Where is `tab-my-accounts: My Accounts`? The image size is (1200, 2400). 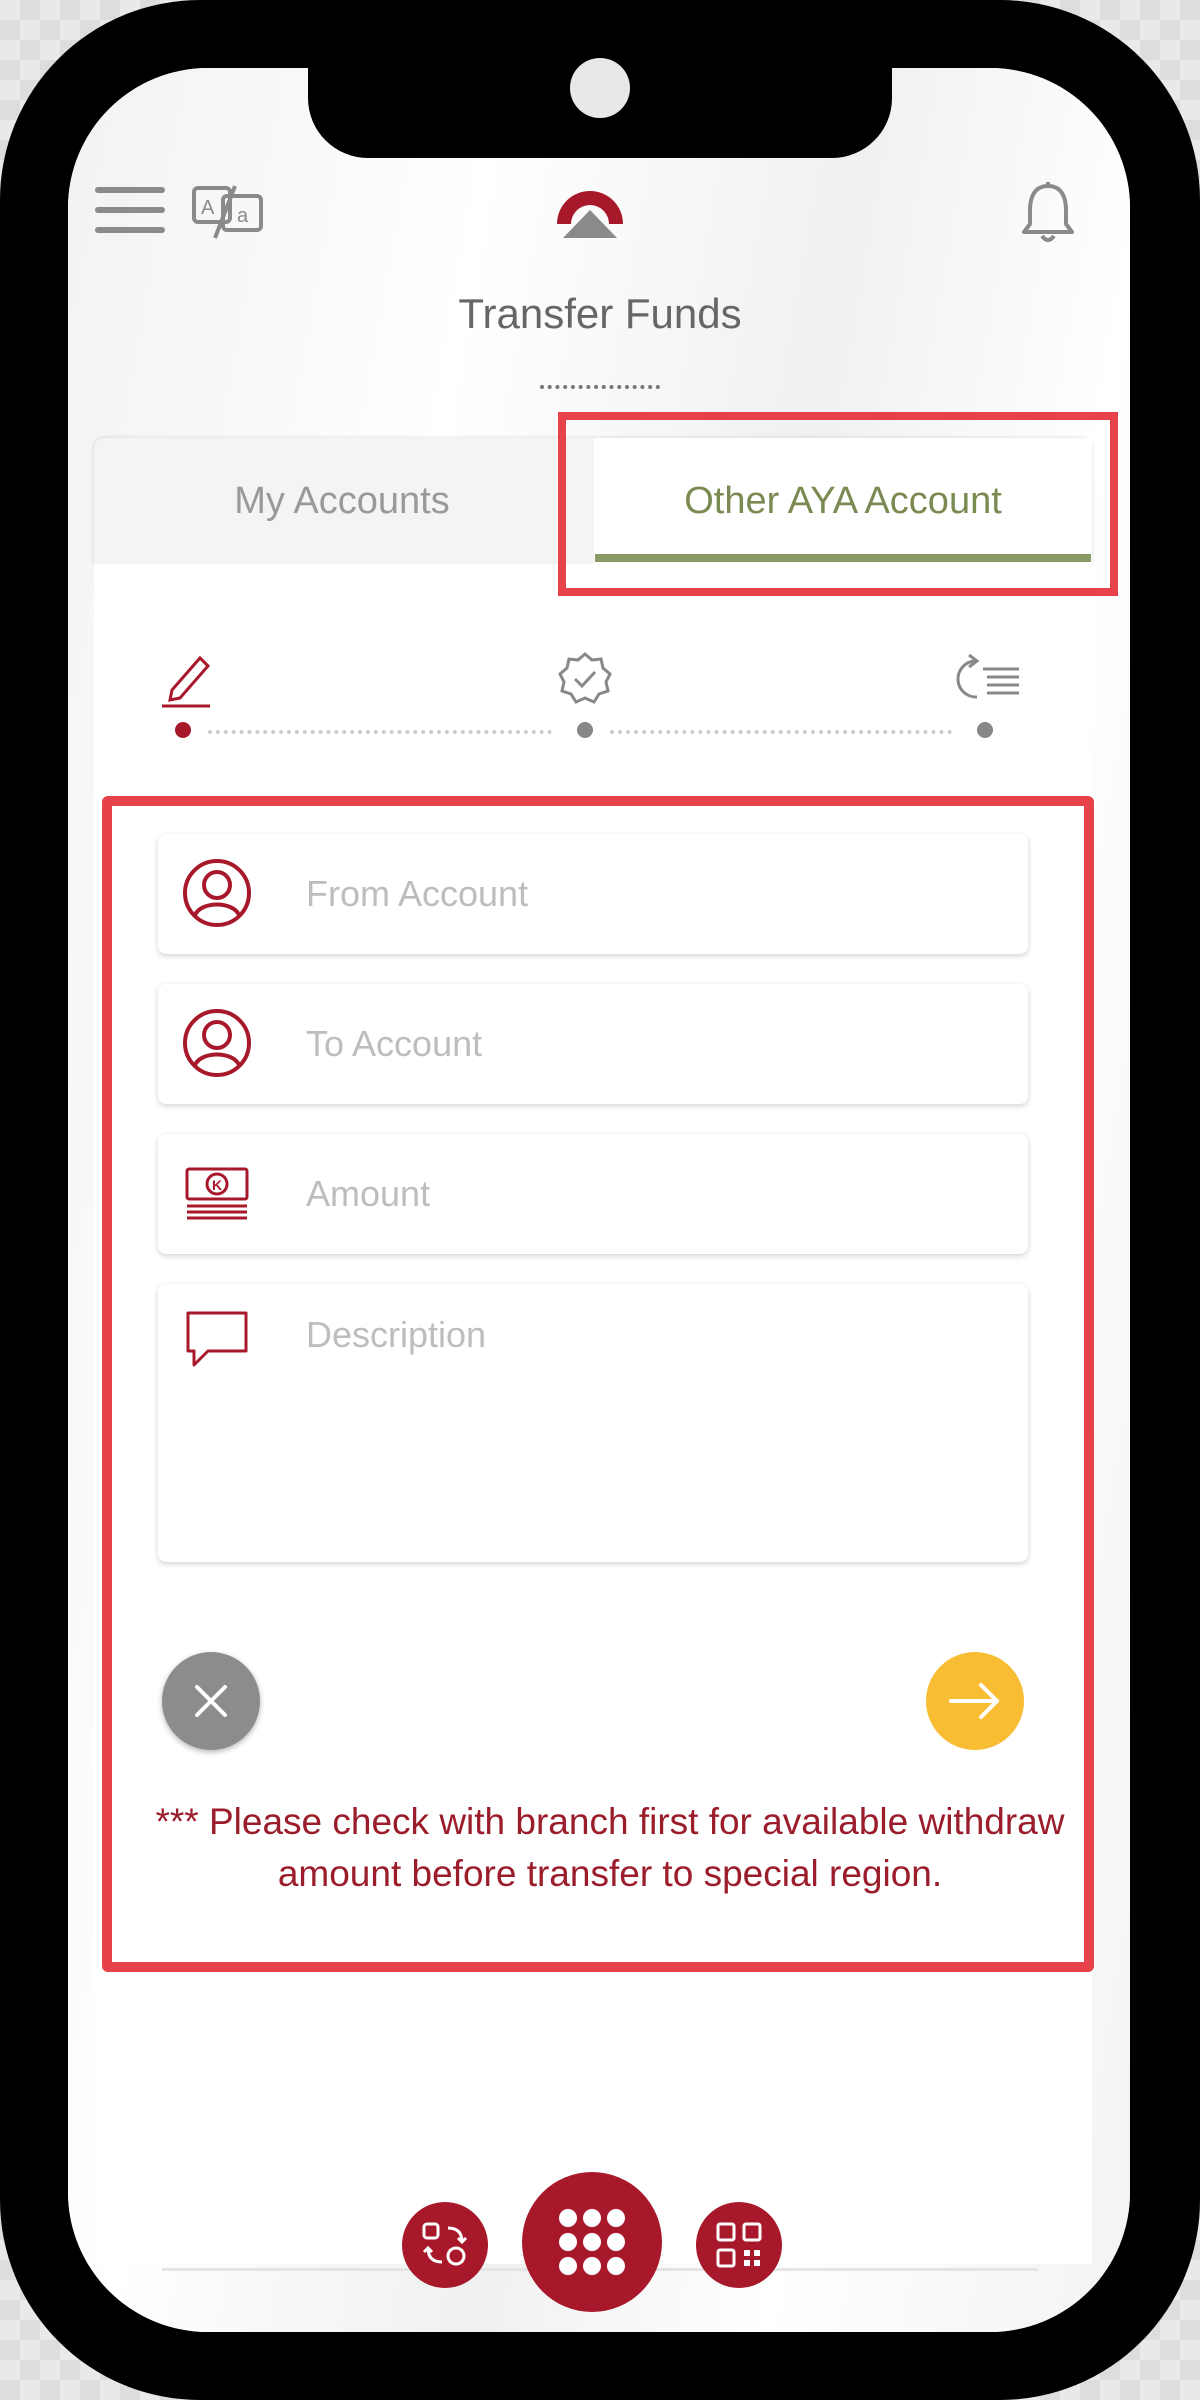
tab-my-accounts: My Accounts is located at coordinates (342, 501).